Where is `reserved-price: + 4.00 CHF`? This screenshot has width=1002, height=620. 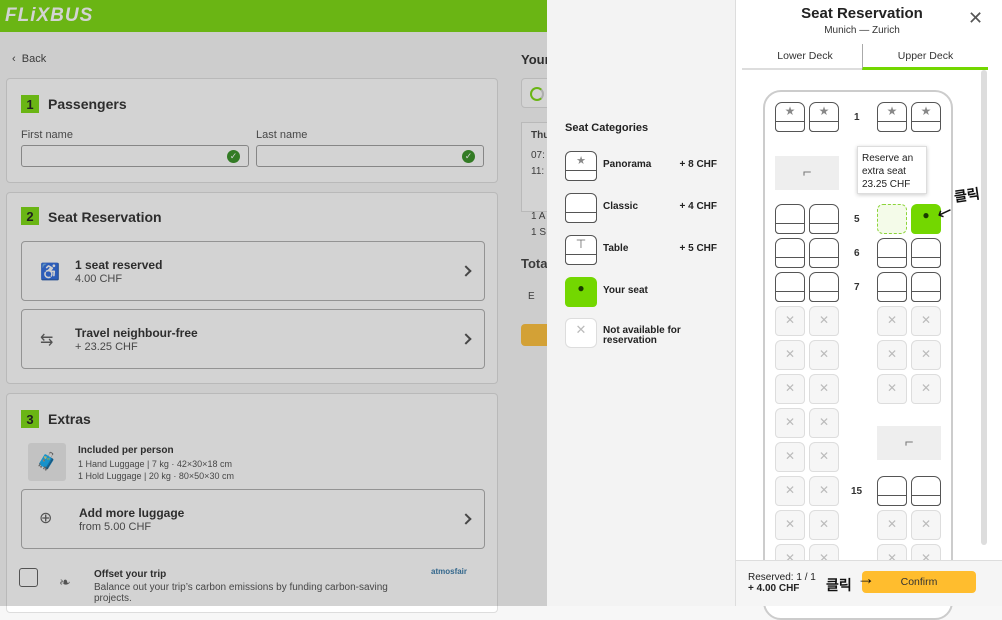
reserved-price: + 4.00 CHF is located at coordinates (774, 588).